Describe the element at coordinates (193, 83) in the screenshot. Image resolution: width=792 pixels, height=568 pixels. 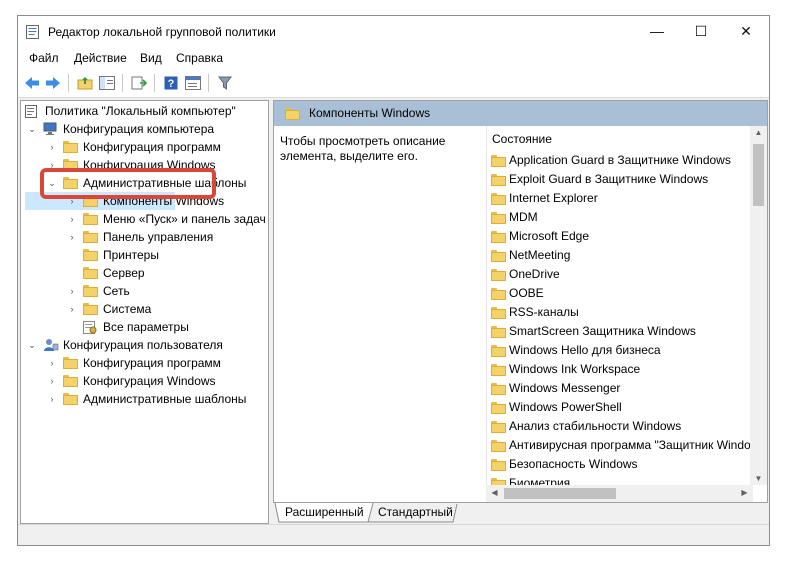
I see `properties-icon` at that location.